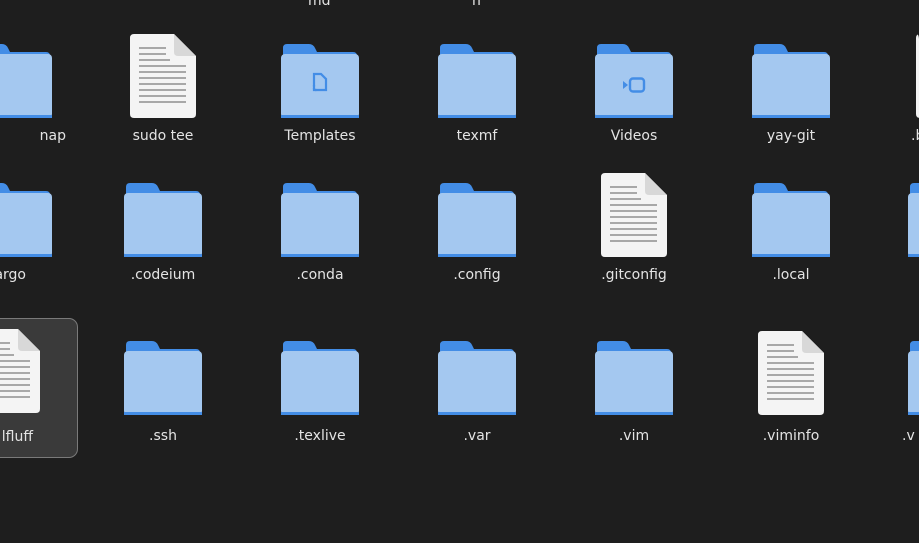 The height and width of the screenshot is (543, 919). Describe the element at coordinates (634, 136) in the screenshot. I see `item-label: Videos` at that location.